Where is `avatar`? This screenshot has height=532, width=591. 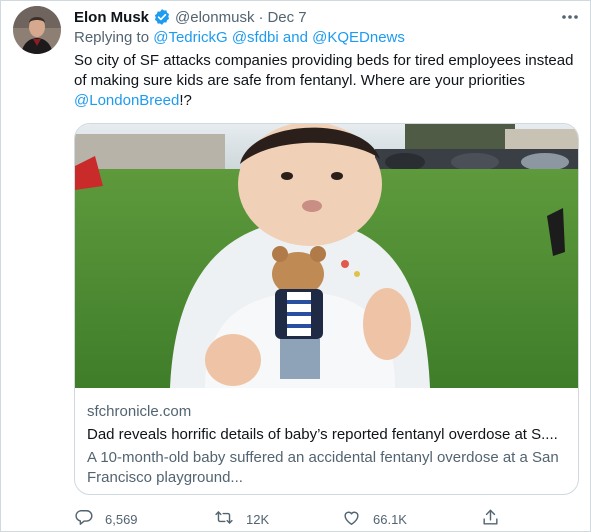
avatar is located at coordinates (37, 30).